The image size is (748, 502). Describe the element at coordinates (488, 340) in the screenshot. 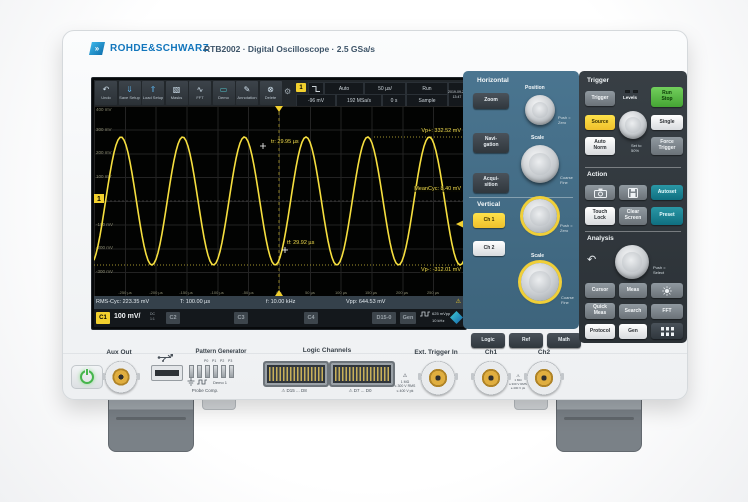

I see `logic-button: Logic` at that location.